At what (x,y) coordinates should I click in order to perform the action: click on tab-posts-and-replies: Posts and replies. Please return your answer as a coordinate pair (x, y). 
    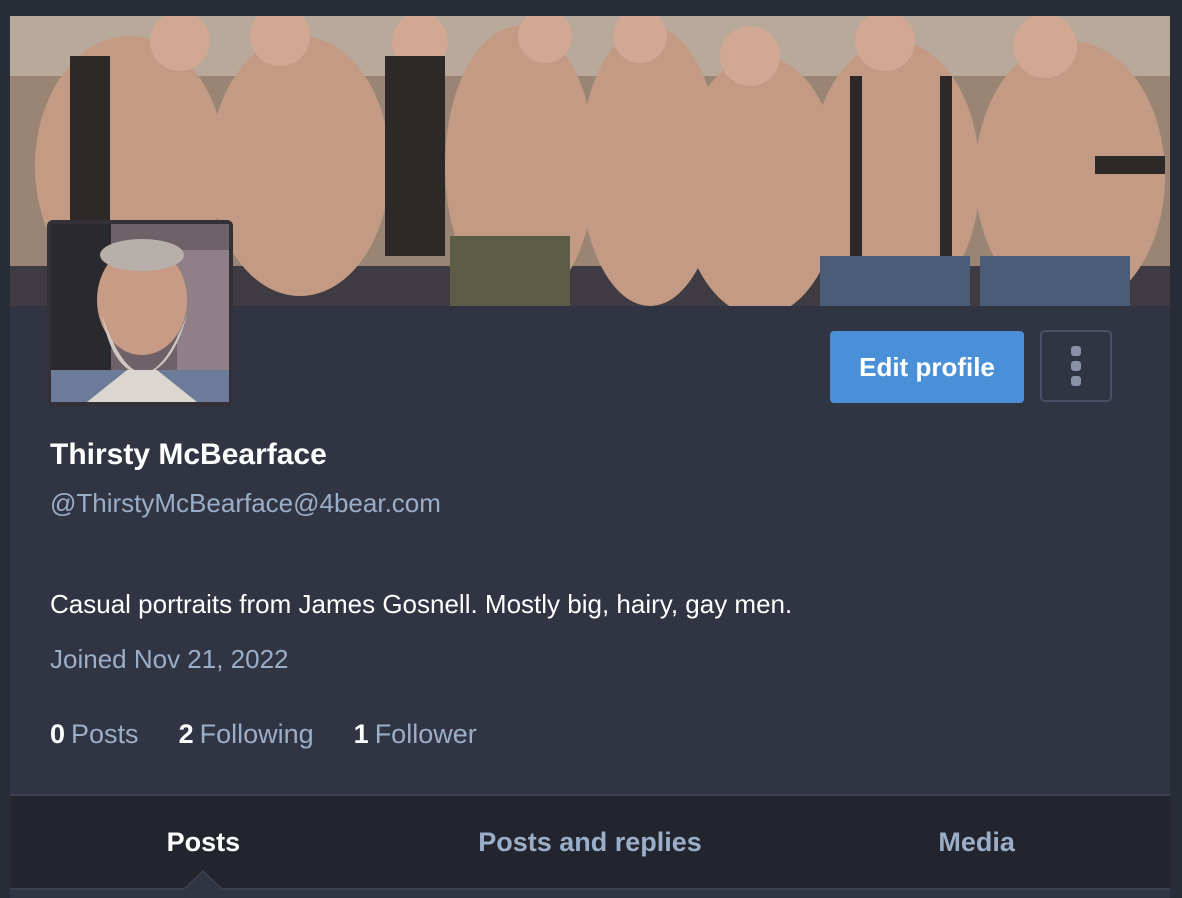
    Looking at the image, I should click on (590, 842).